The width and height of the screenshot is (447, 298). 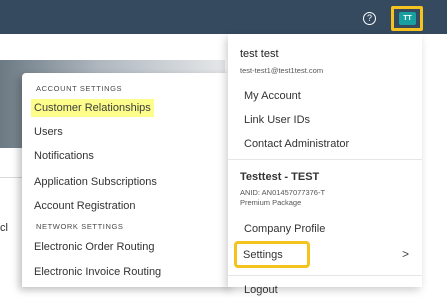 What do you see at coordinates (283, 192) in the screenshot?
I see `company-anid: ANID: AN01457077376-T` at bounding box center [283, 192].